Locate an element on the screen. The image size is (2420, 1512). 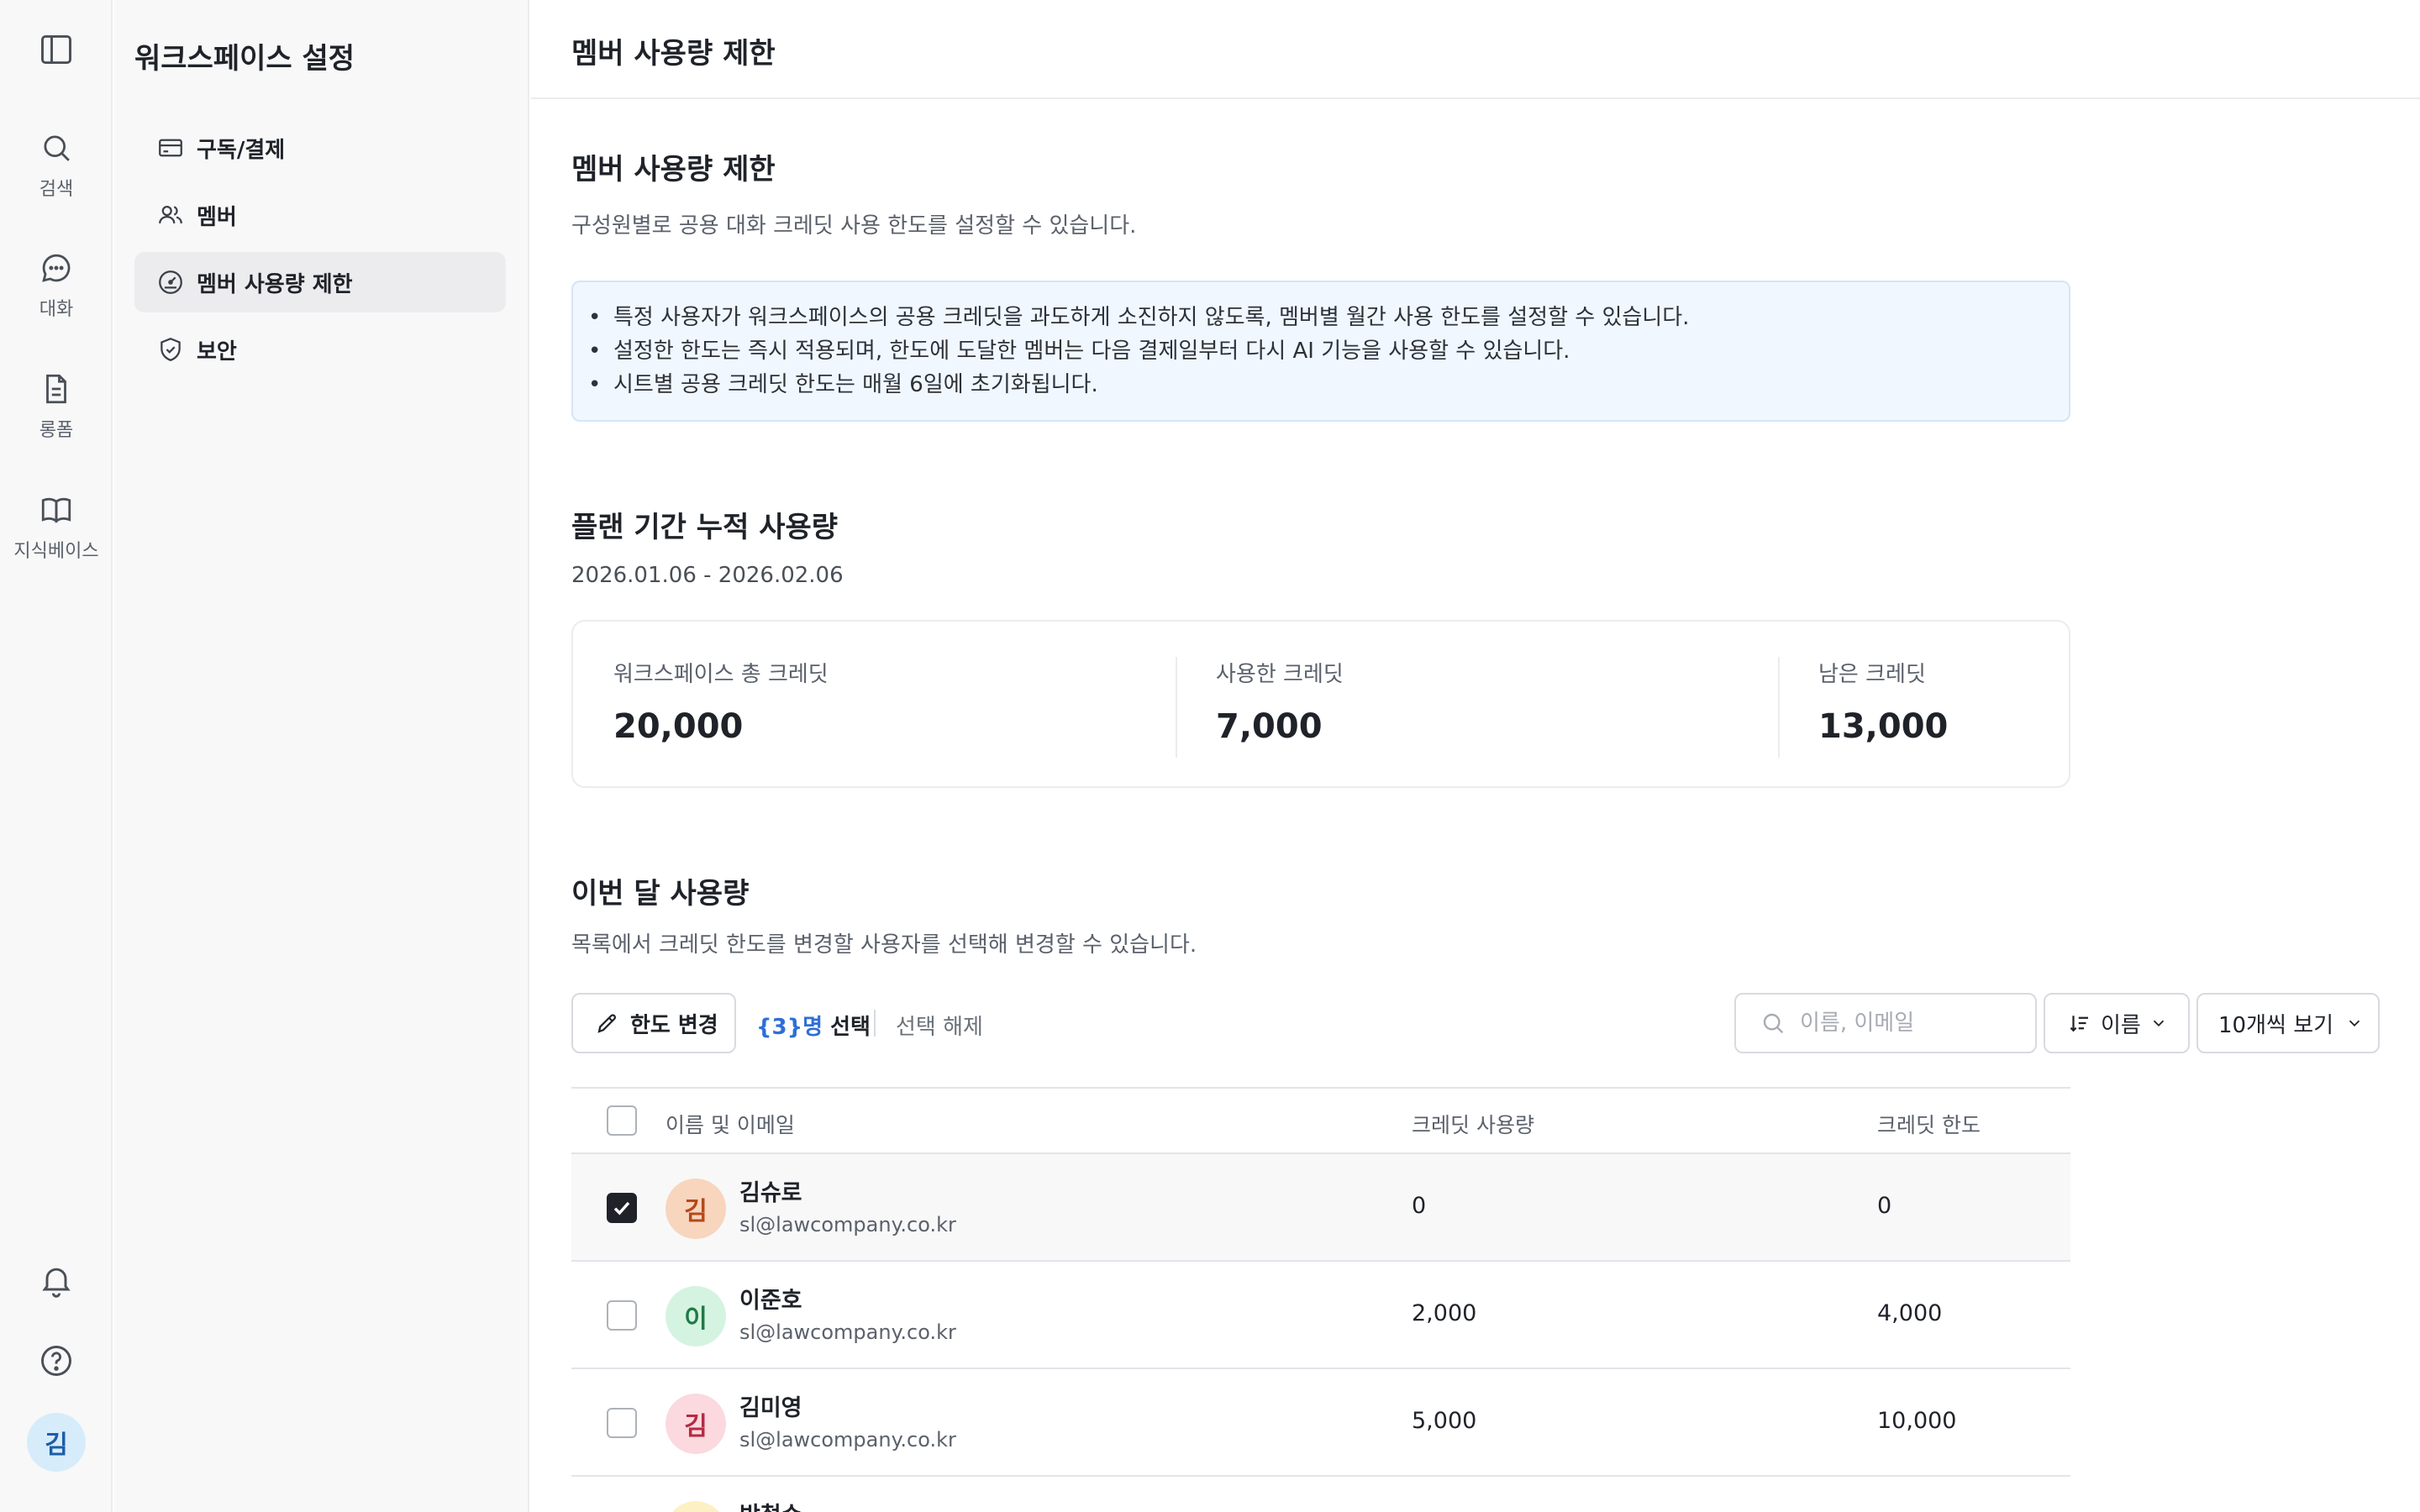
notification-button is located at coordinates (56, 1280).